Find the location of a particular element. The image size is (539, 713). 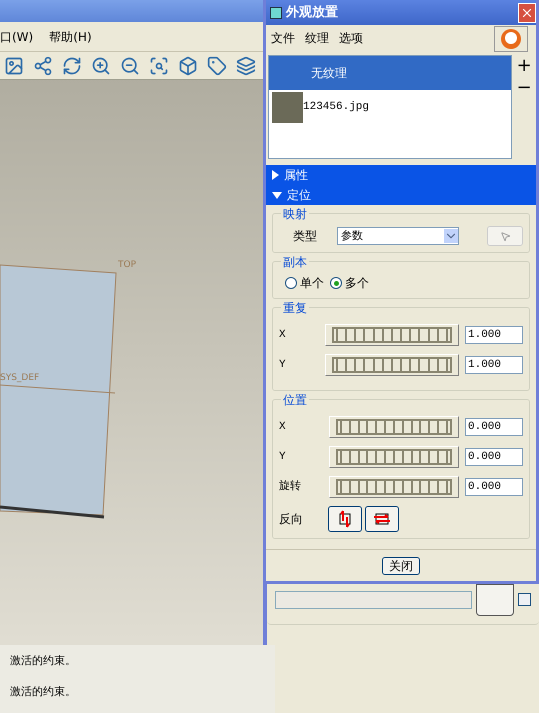

nodes-icon is located at coordinates (43, 66).